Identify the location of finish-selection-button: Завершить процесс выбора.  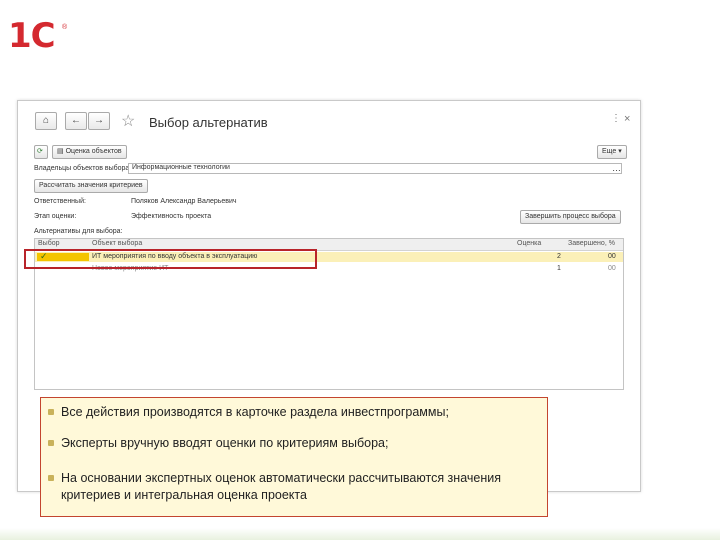
(570, 217).